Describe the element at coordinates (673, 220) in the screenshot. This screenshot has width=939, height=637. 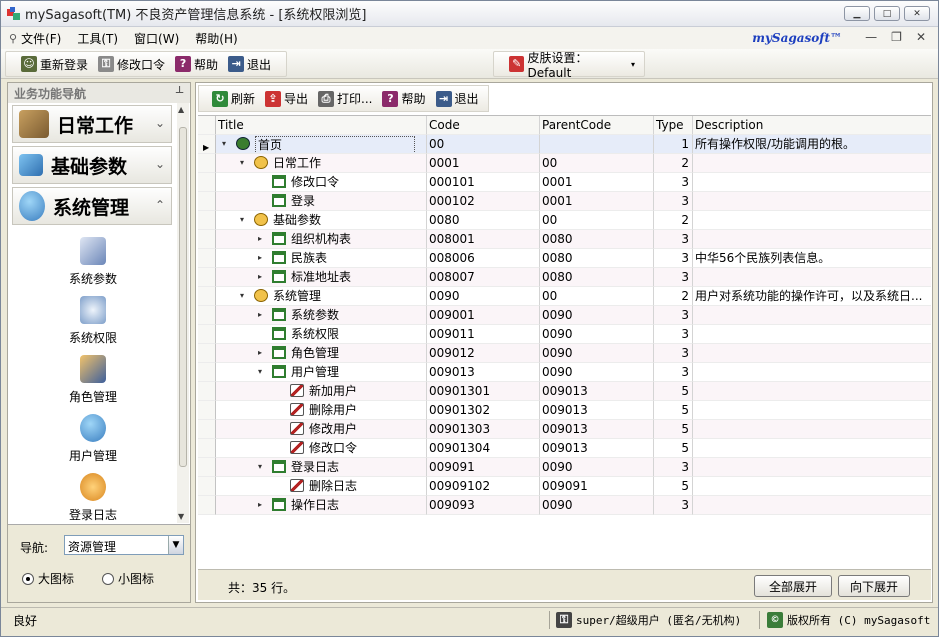
I see `cell-type: 2` at that location.